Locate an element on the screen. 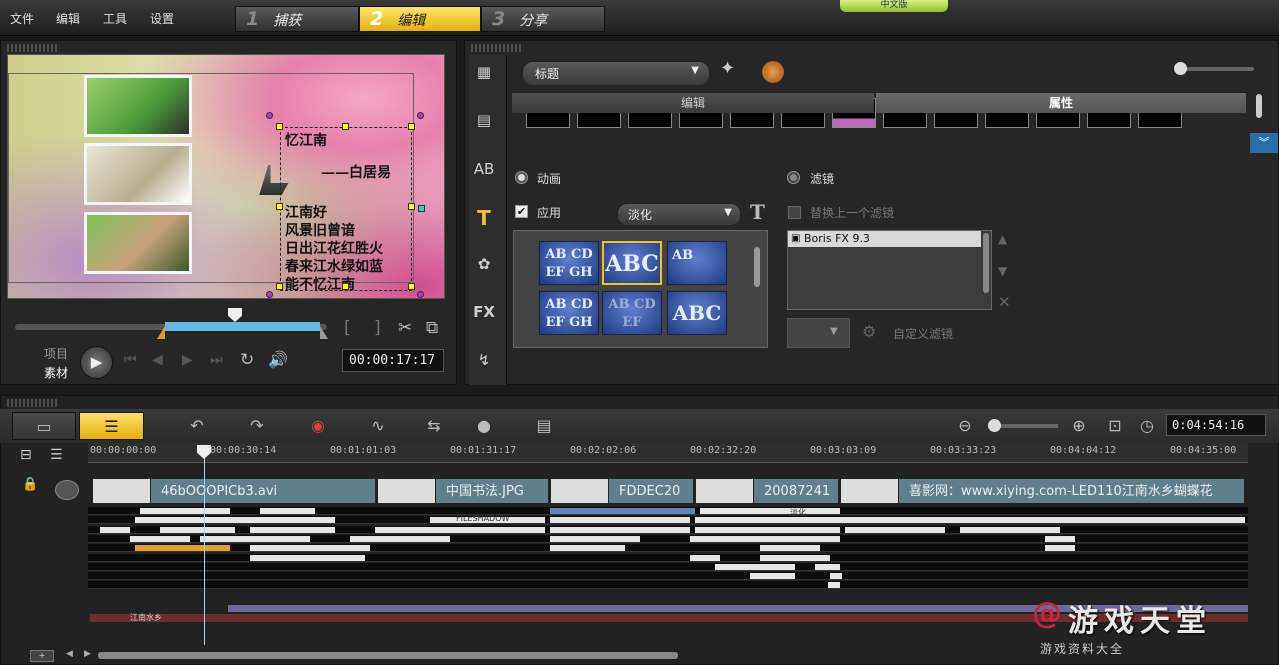 This screenshot has width=1279, height=665. tab-attributes: 属性 is located at coordinates (1061, 103).